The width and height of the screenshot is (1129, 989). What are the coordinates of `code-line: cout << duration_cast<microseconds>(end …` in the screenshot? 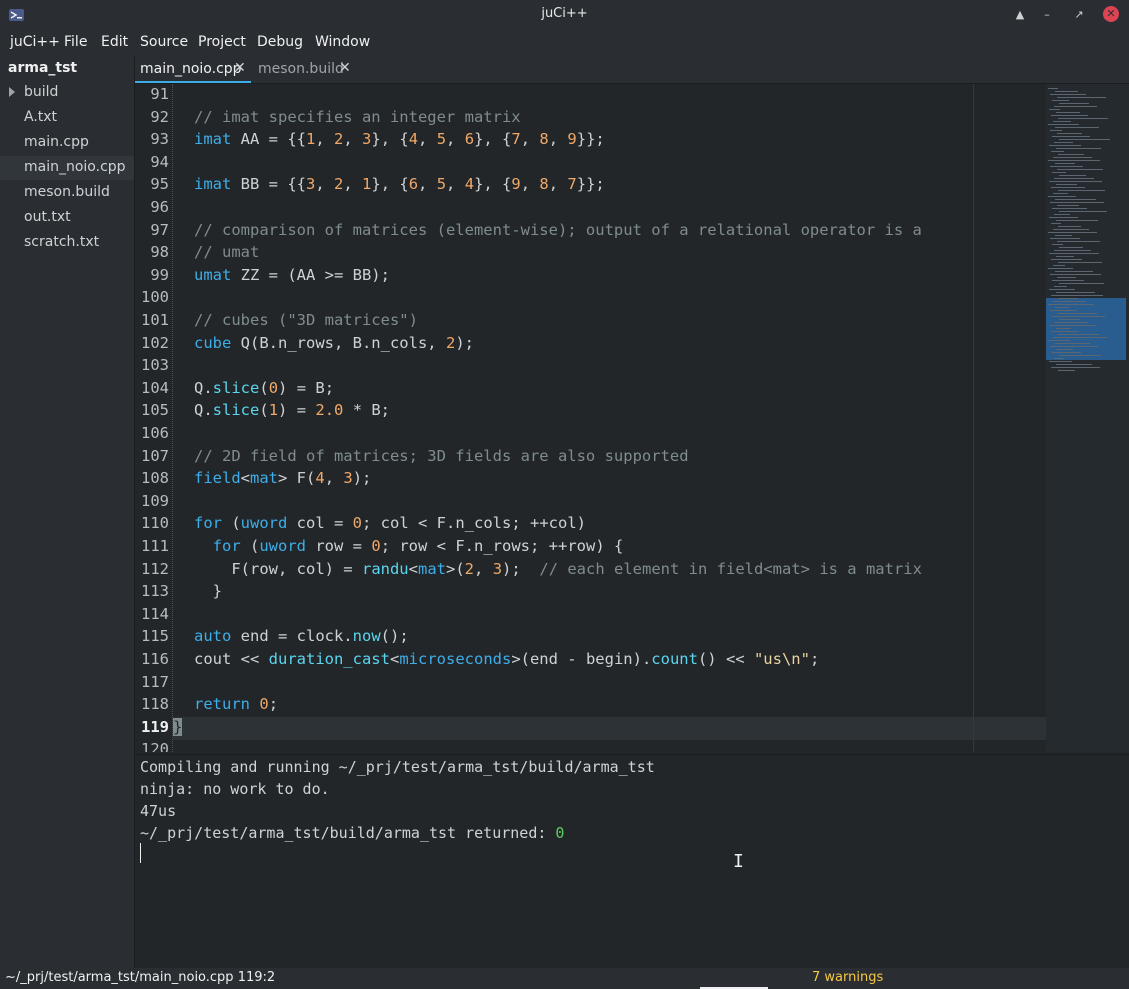 It's located at (630, 659).